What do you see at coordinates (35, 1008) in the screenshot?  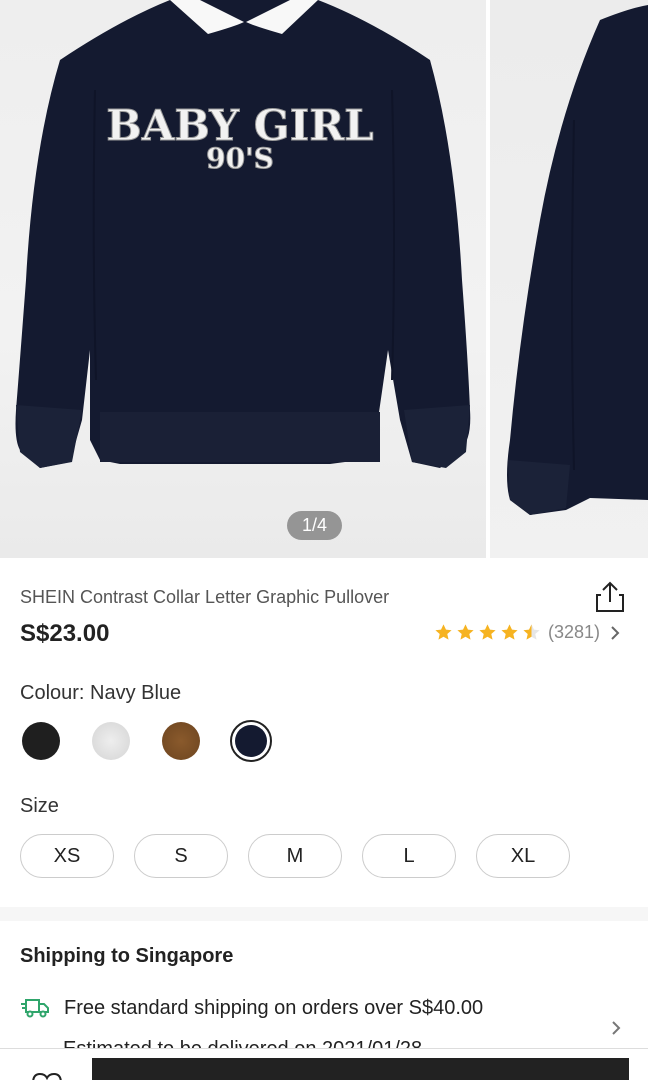 I see `truck-icon` at bounding box center [35, 1008].